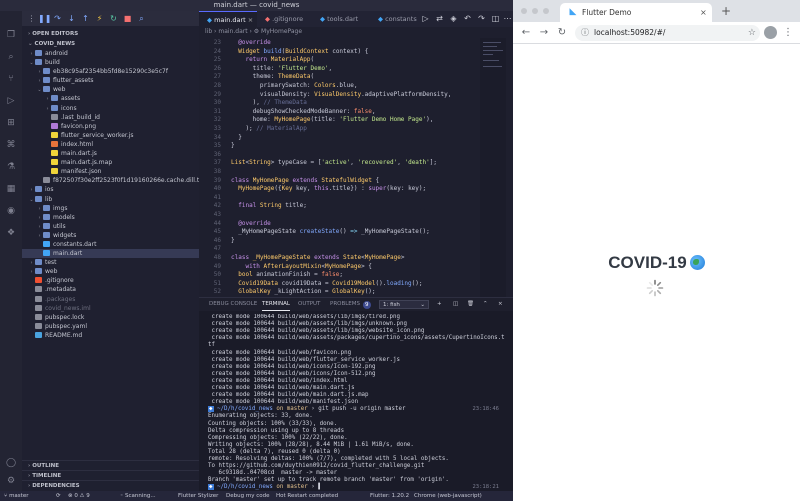 Image resolution: width=800 pixels, height=501 pixels. Describe the element at coordinates (562, 33) in the screenshot. I see `reload-icon: ↻` at that location.